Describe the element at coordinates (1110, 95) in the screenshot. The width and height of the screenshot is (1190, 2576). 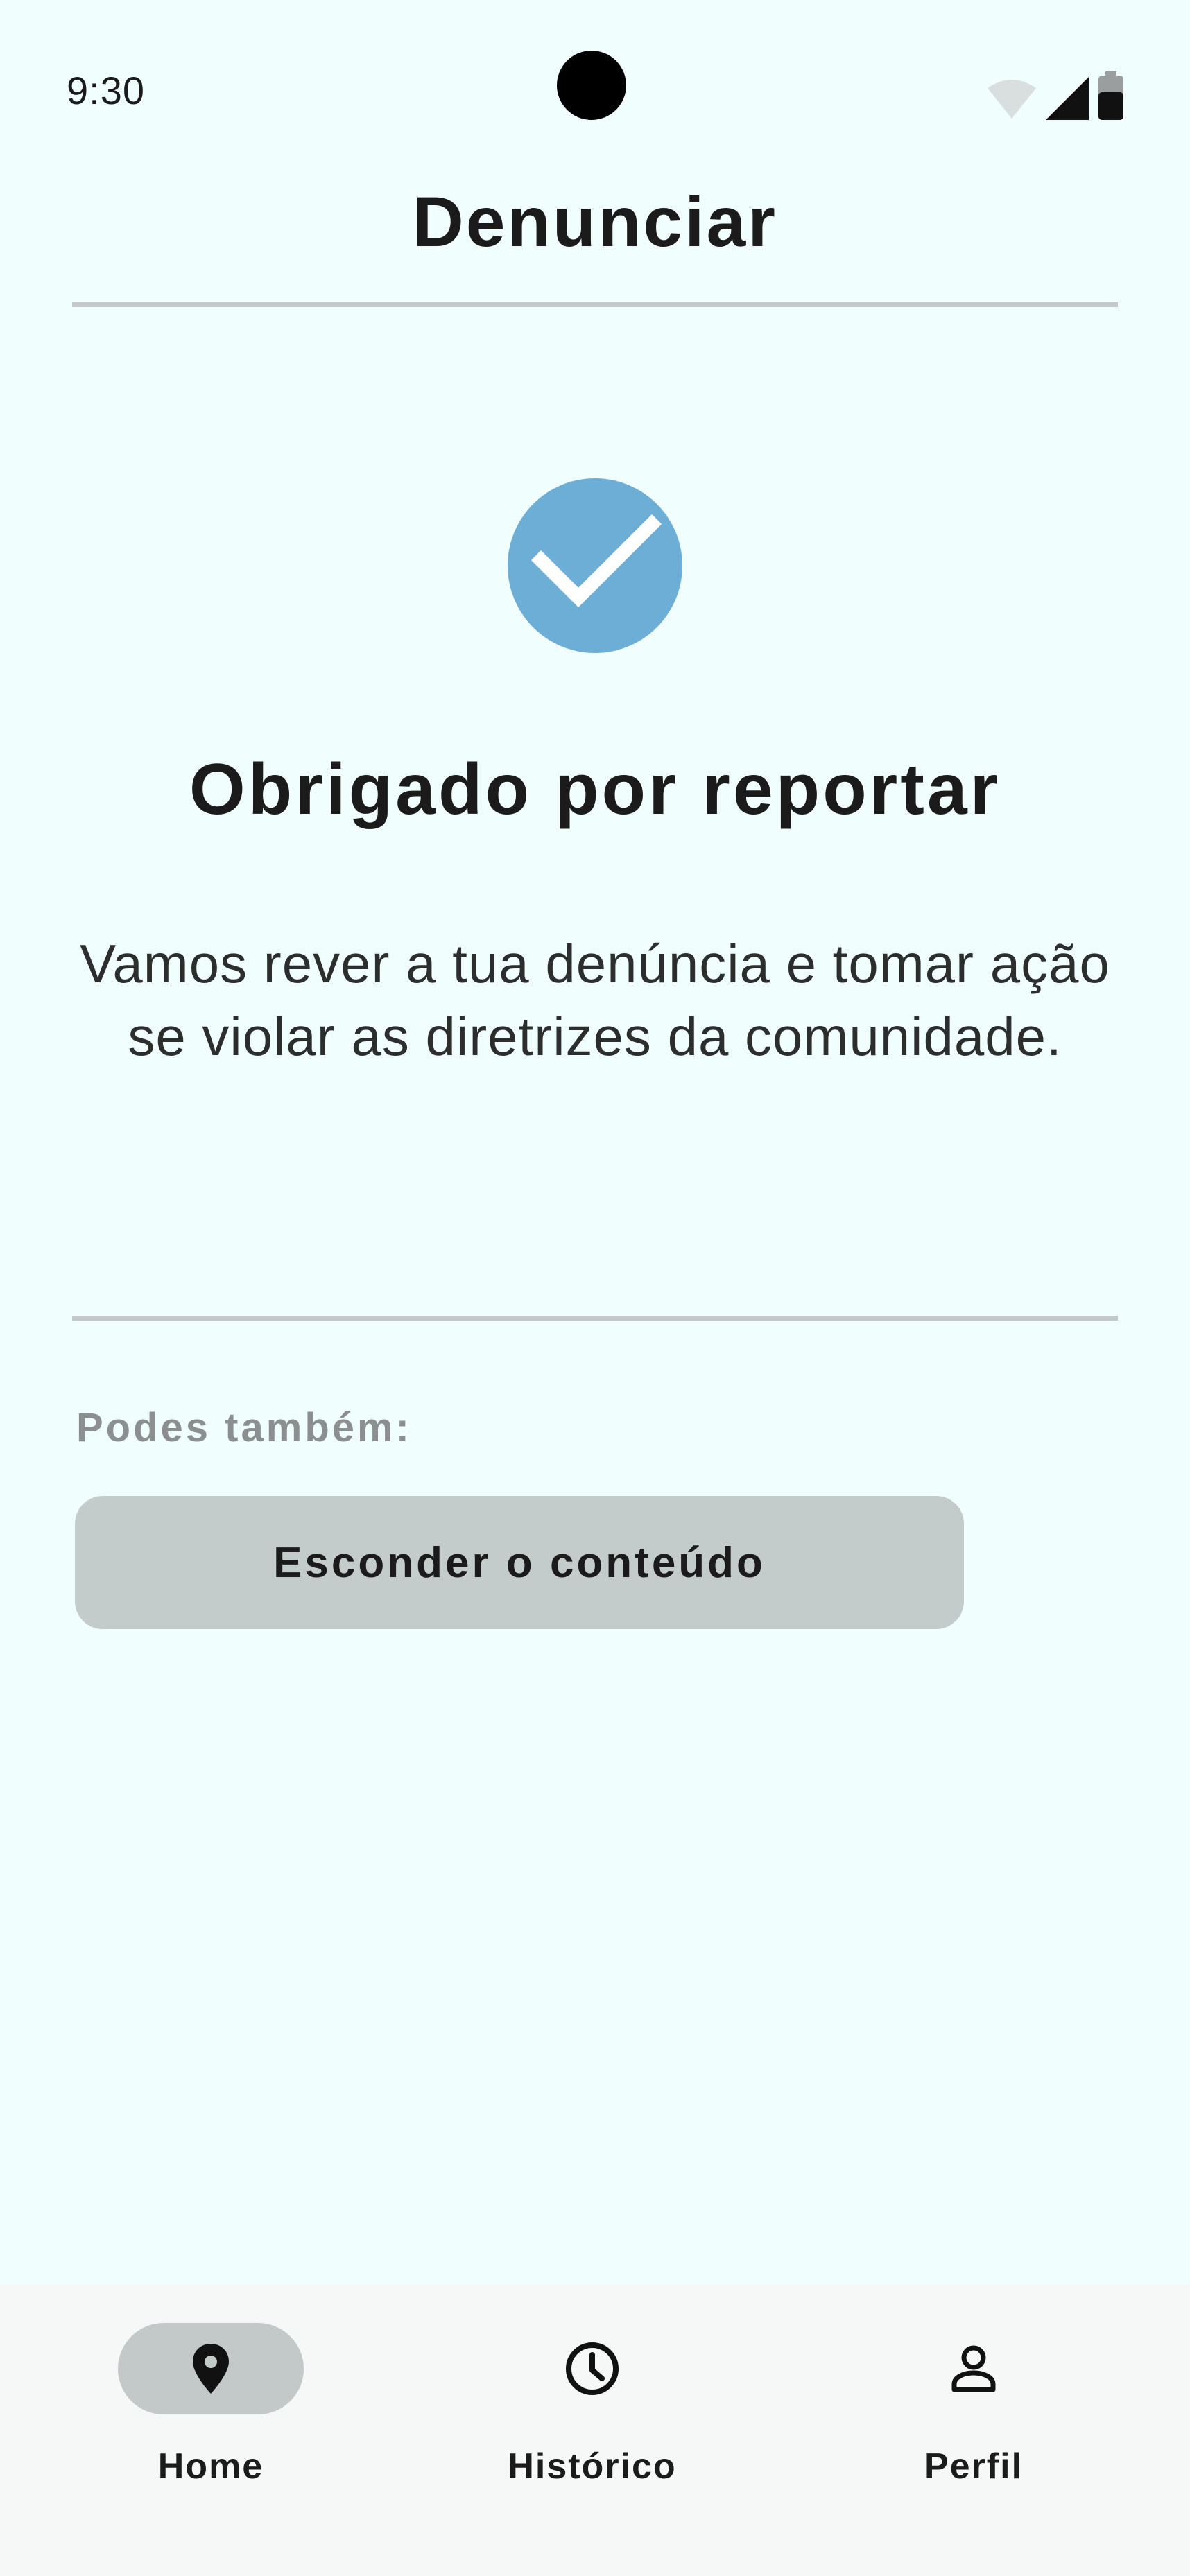
I see `battery-icon` at that location.